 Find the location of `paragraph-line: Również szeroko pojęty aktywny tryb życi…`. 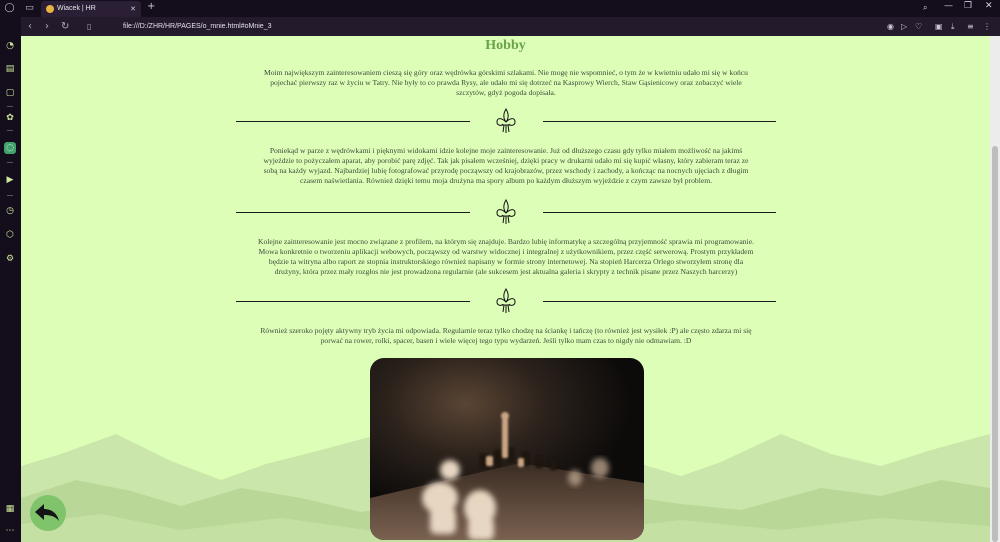

paragraph-line: Również szeroko pojęty aktywny tryb życi… is located at coordinates (506, 330).